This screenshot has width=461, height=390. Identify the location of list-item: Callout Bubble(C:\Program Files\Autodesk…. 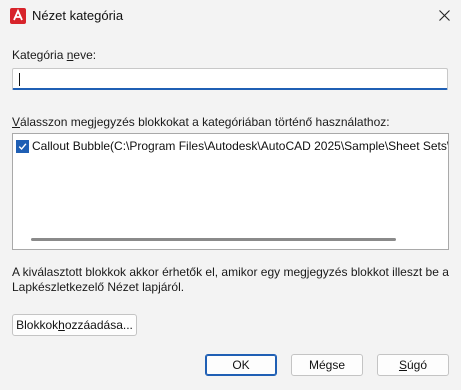
(232, 146).